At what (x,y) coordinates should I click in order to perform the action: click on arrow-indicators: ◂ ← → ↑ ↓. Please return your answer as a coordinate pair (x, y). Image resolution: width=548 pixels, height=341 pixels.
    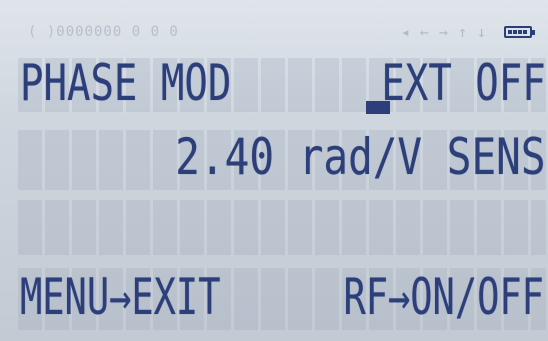
    Looking at the image, I should click on (443, 32).